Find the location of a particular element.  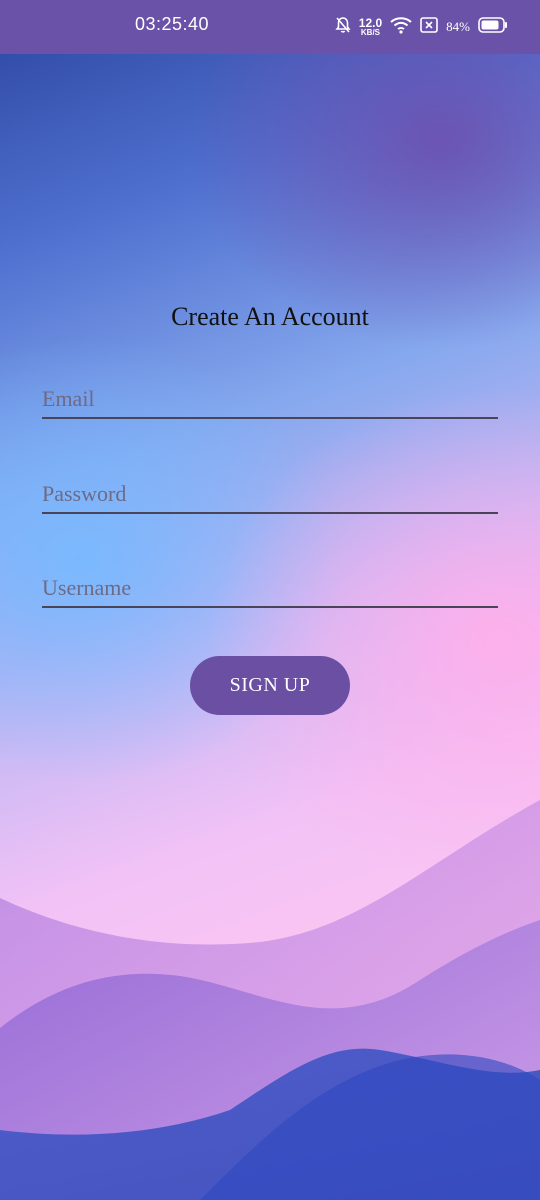

username-input is located at coordinates (270, 588).